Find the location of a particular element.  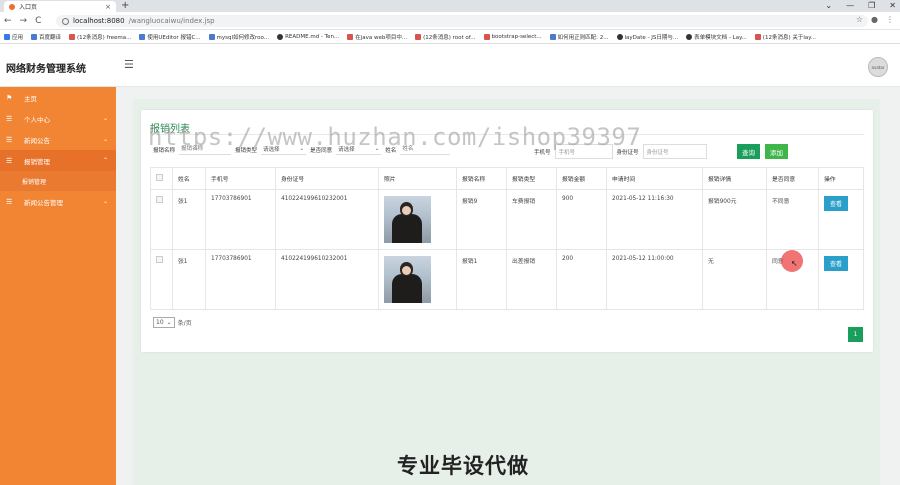

select-all-checkbox is located at coordinates (159, 177).